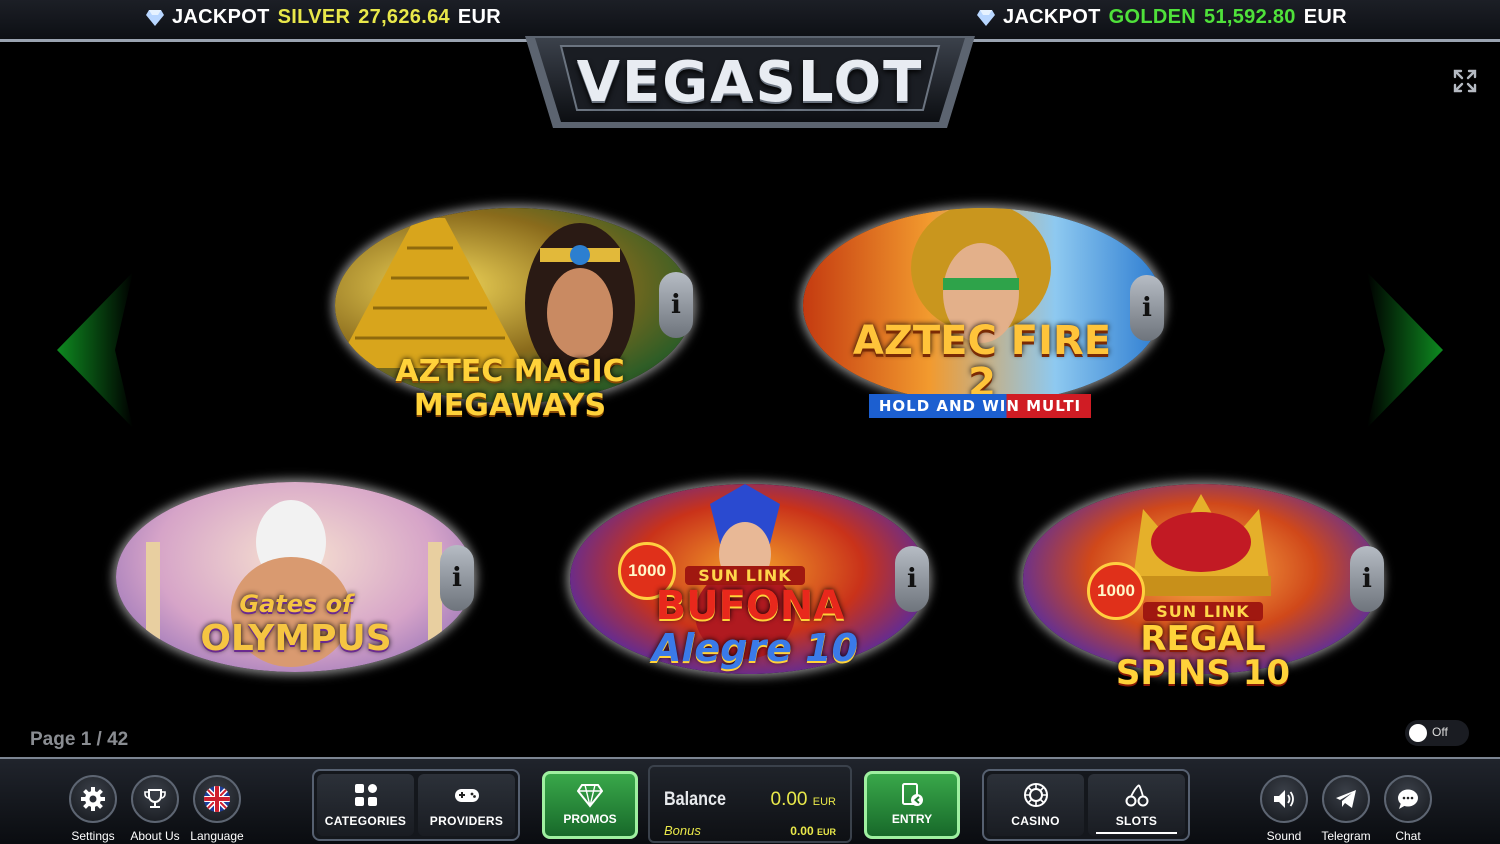 This screenshot has width=1500, height=844. I want to click on entry-label: ENTRY, so click(912, 819).